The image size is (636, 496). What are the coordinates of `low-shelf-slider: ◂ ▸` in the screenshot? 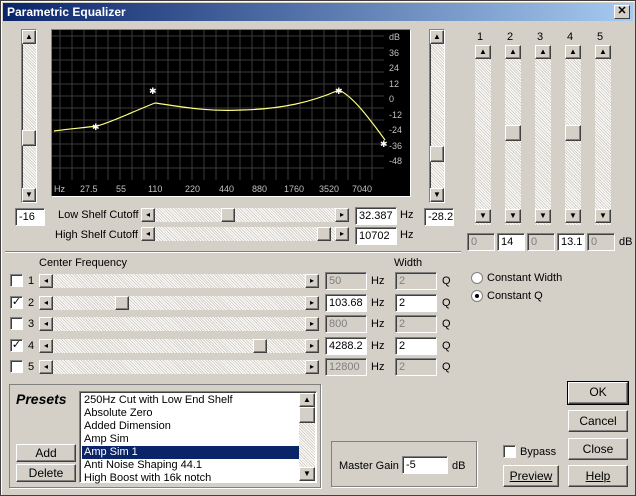 It's located at (245, 215).